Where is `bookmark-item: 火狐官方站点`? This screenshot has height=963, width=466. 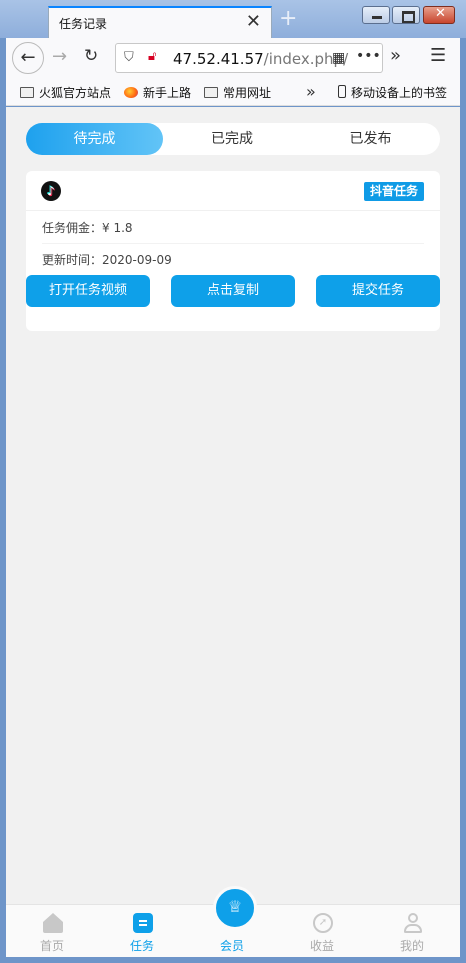 bookmark-item: 火狐官方站点 is located at coordinates (65, 92).